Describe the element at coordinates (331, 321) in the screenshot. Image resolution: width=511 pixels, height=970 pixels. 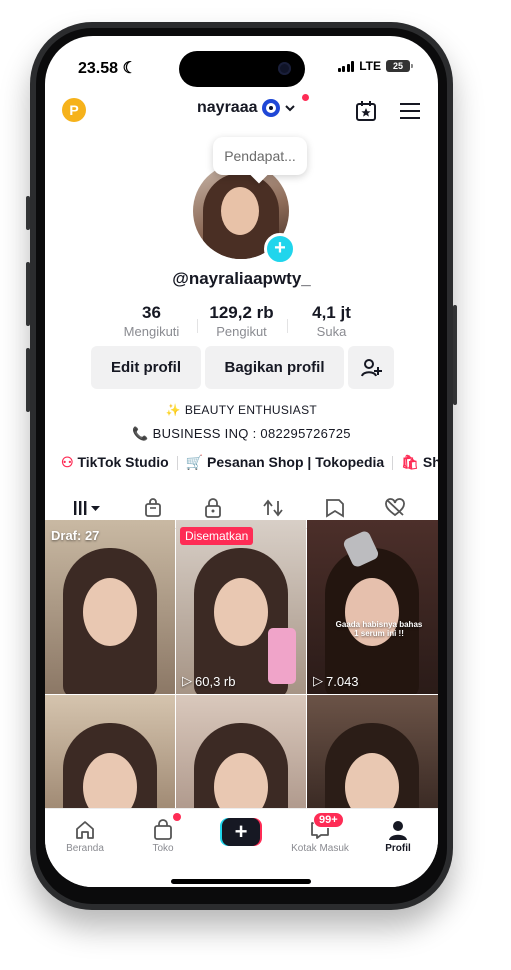
I see `stat-likes: 4,1 jt Suka` at that location.